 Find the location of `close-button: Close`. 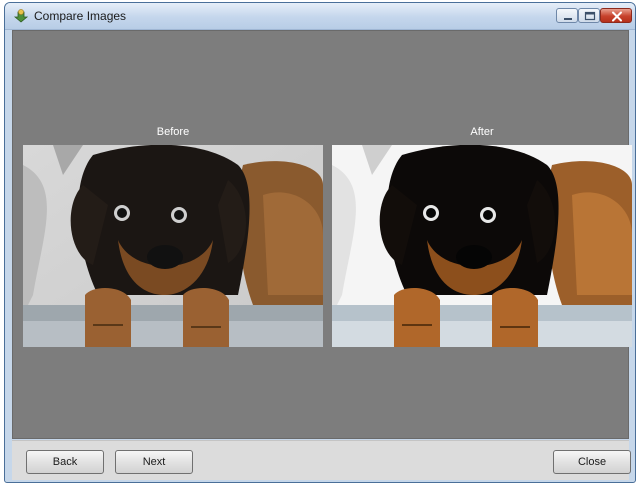

close-button: Close is located at coordinates (592, 462).